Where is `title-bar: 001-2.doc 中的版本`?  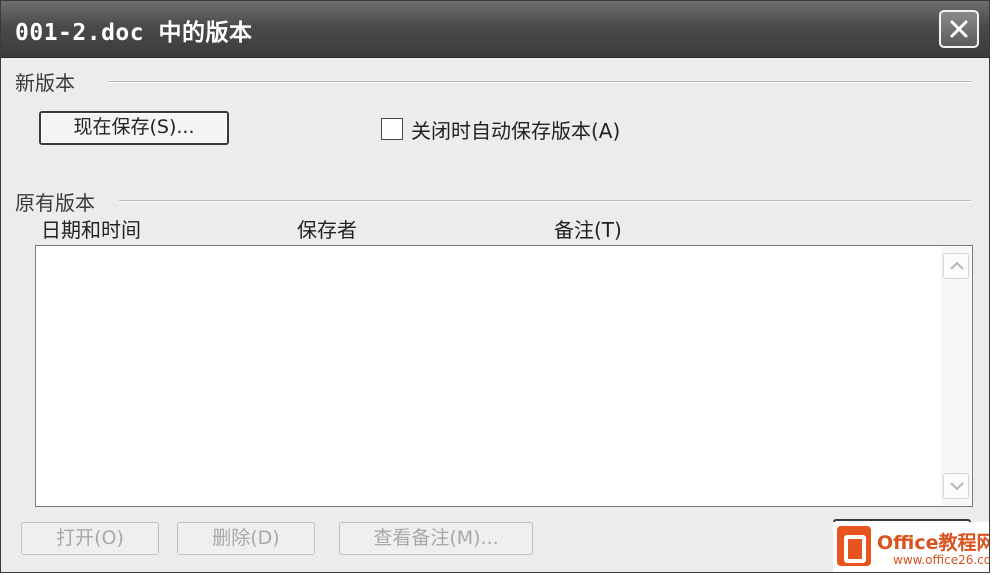 title-bar: 001-2.doc 中的版本 is located at coordinates (495, 29).